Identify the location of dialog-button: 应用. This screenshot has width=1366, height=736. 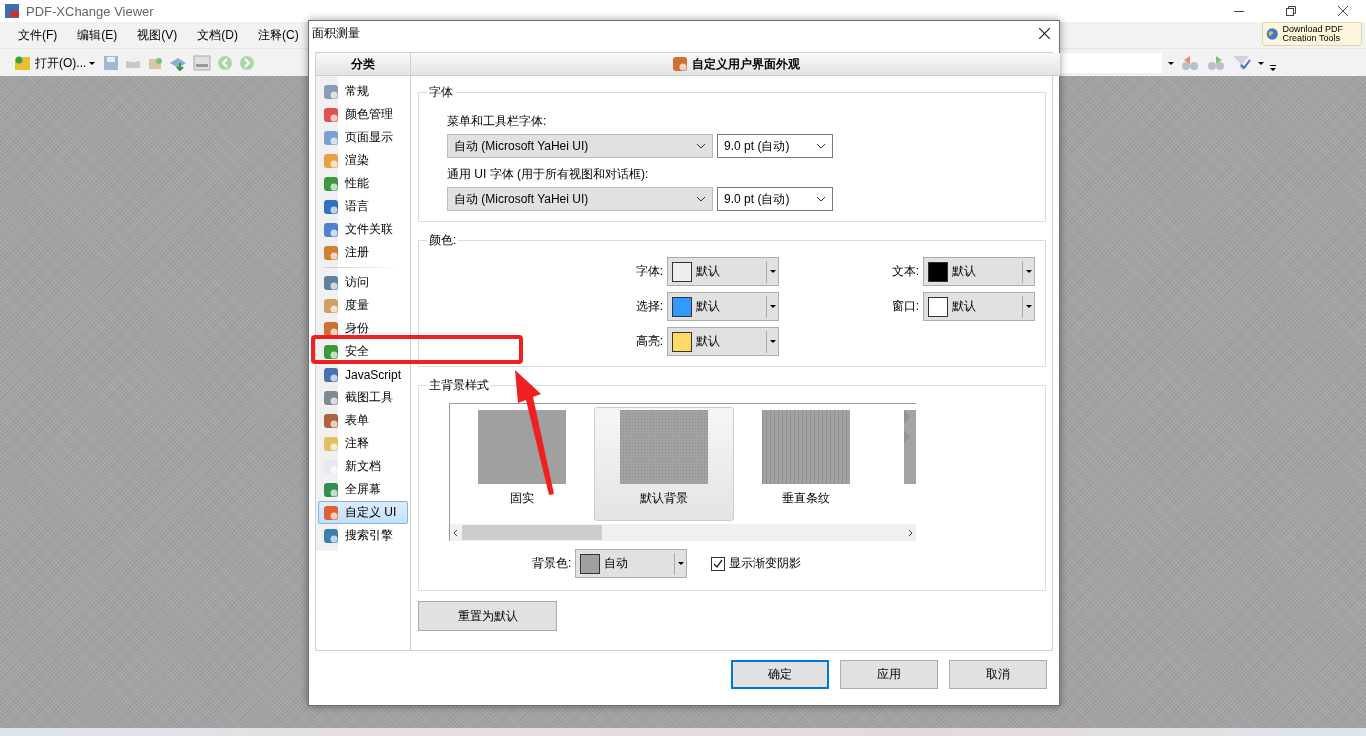
(889, 674).